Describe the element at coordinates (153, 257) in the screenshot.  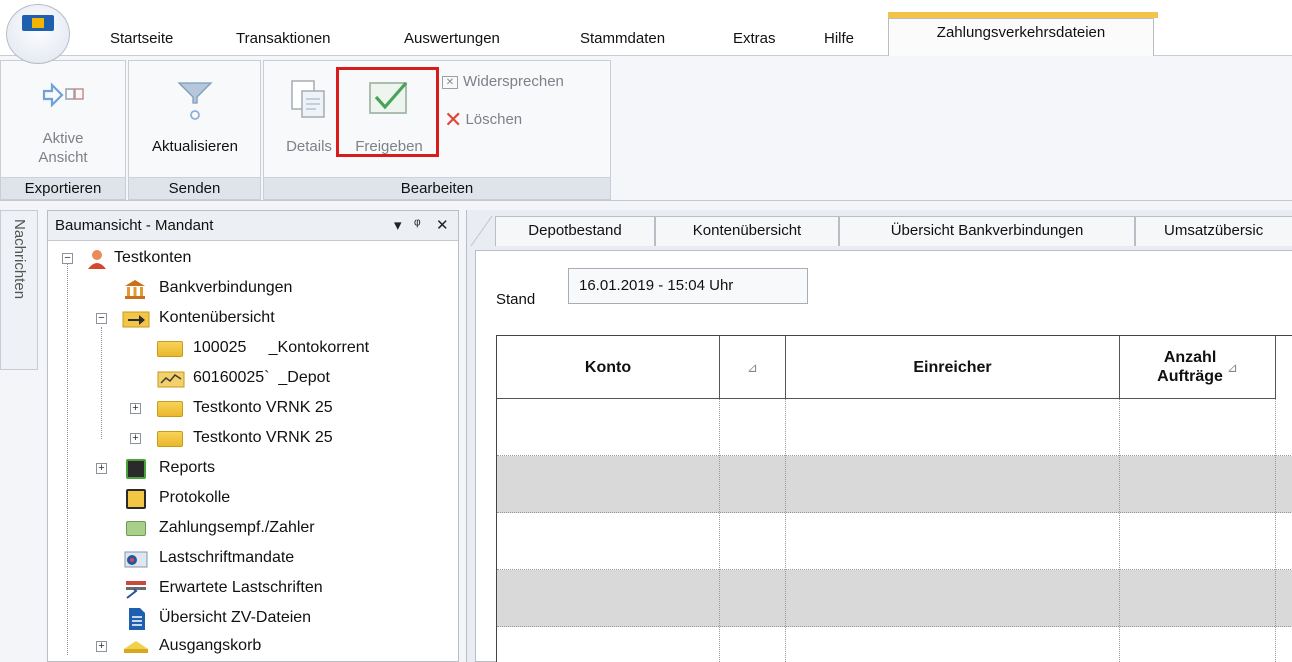
I see `tree-label: Testkonten` at that location.